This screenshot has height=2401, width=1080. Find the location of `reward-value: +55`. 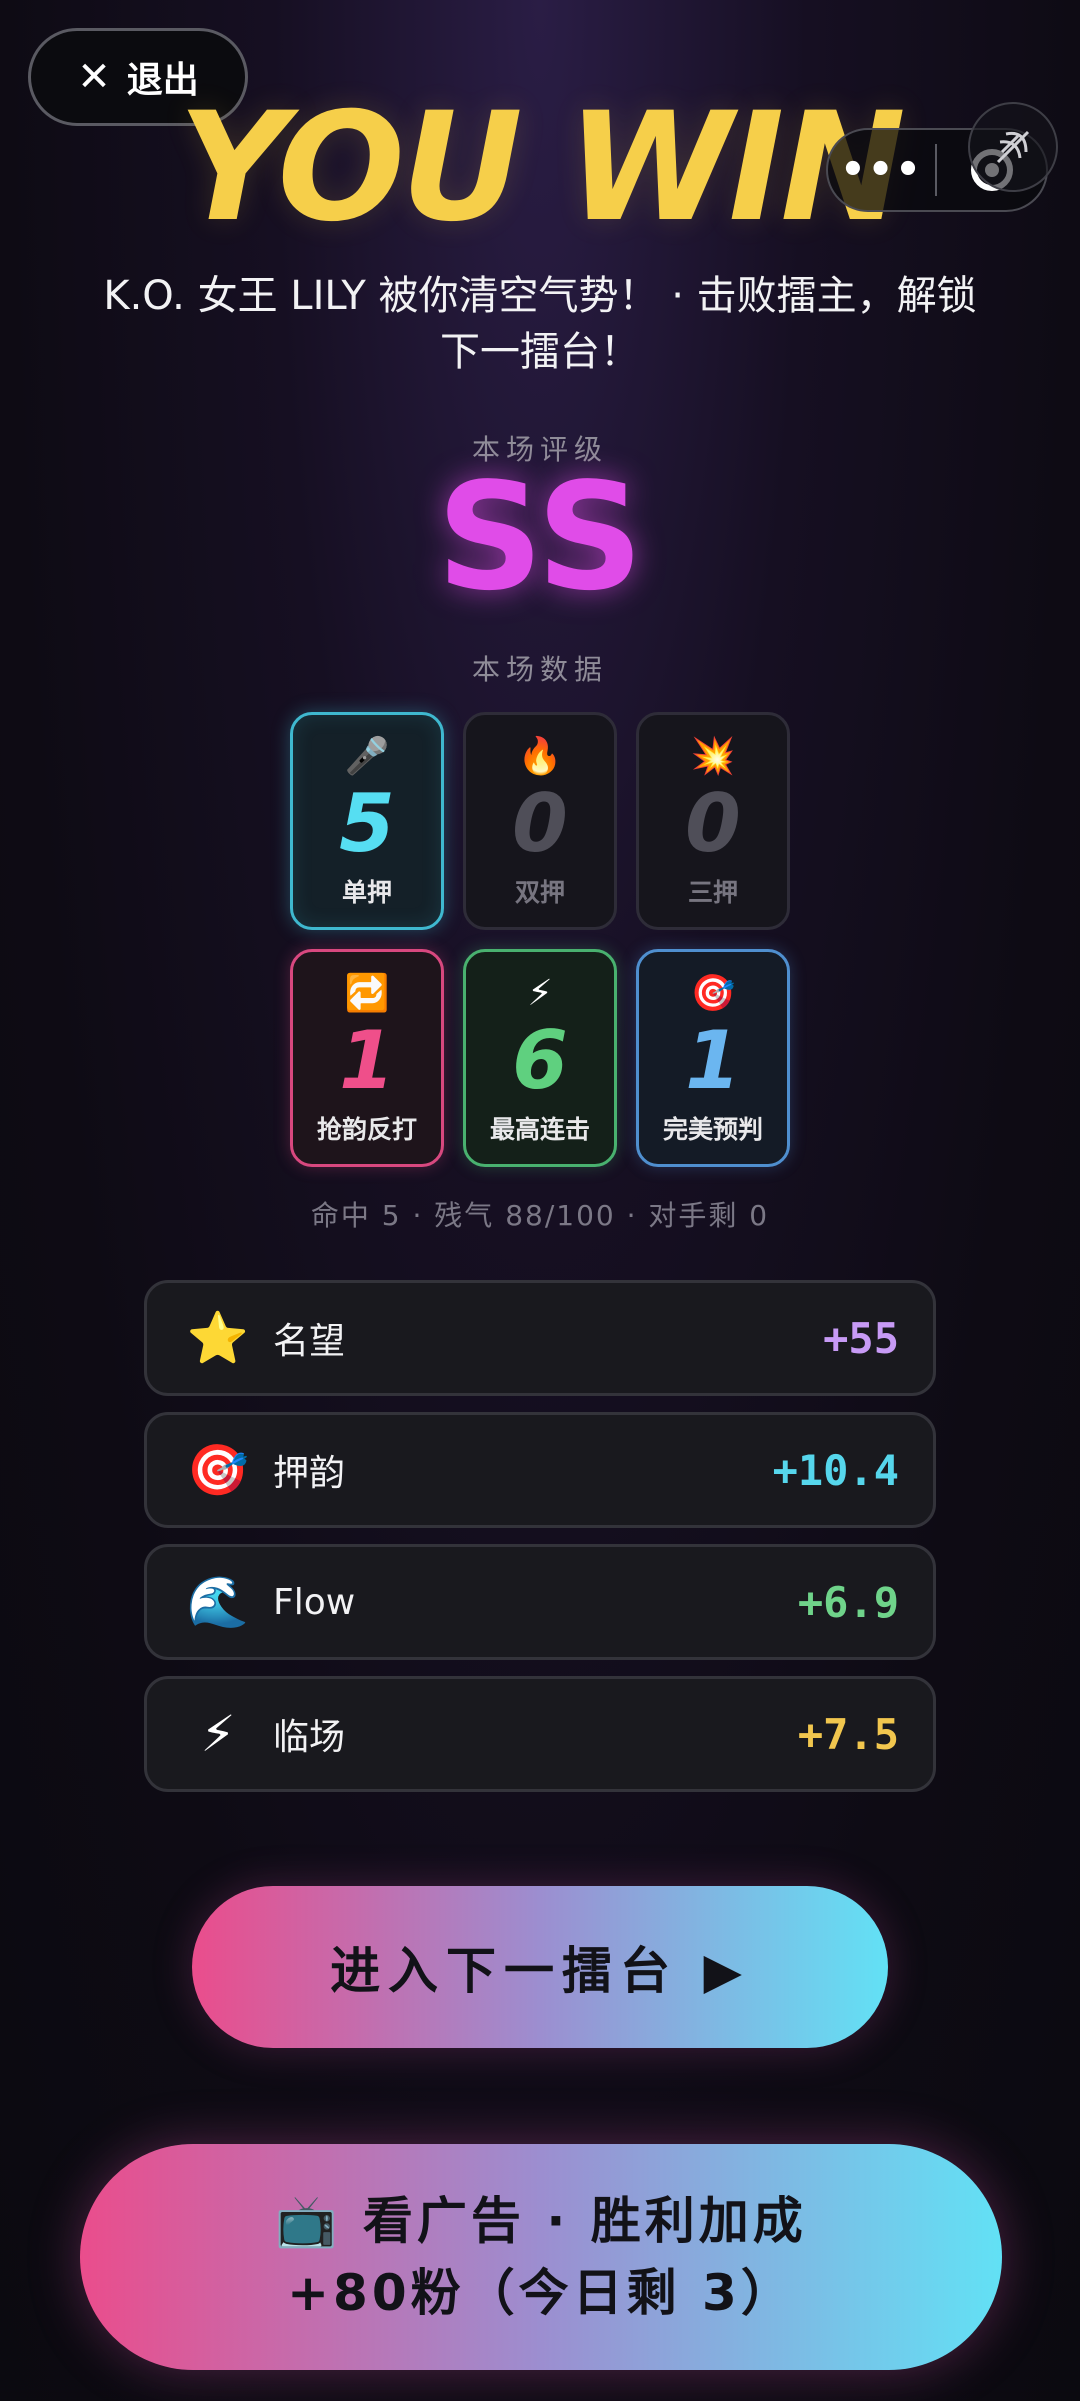

reward-value: +55 is located at coordinates (861, 1338).